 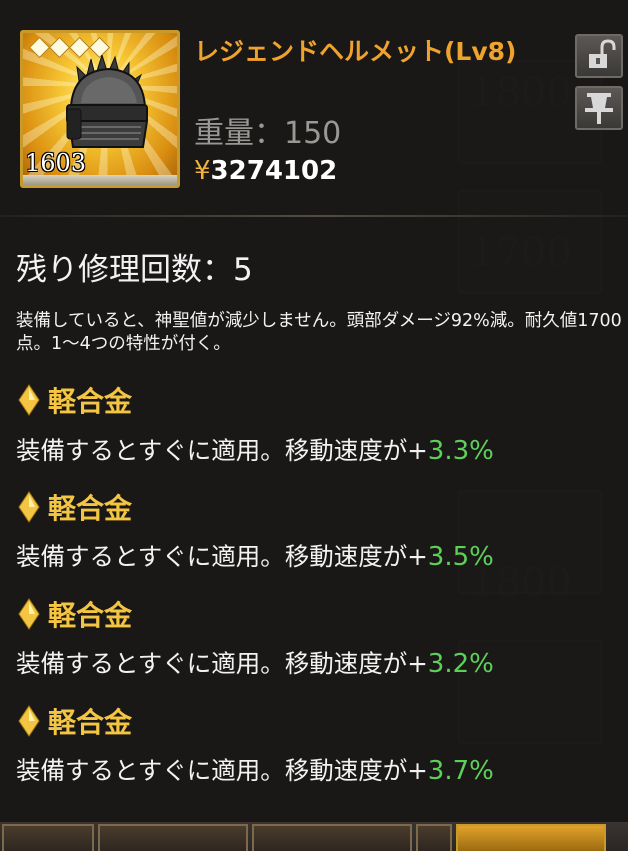 I want to click on unlock-icon, so click(x=602, y=53).